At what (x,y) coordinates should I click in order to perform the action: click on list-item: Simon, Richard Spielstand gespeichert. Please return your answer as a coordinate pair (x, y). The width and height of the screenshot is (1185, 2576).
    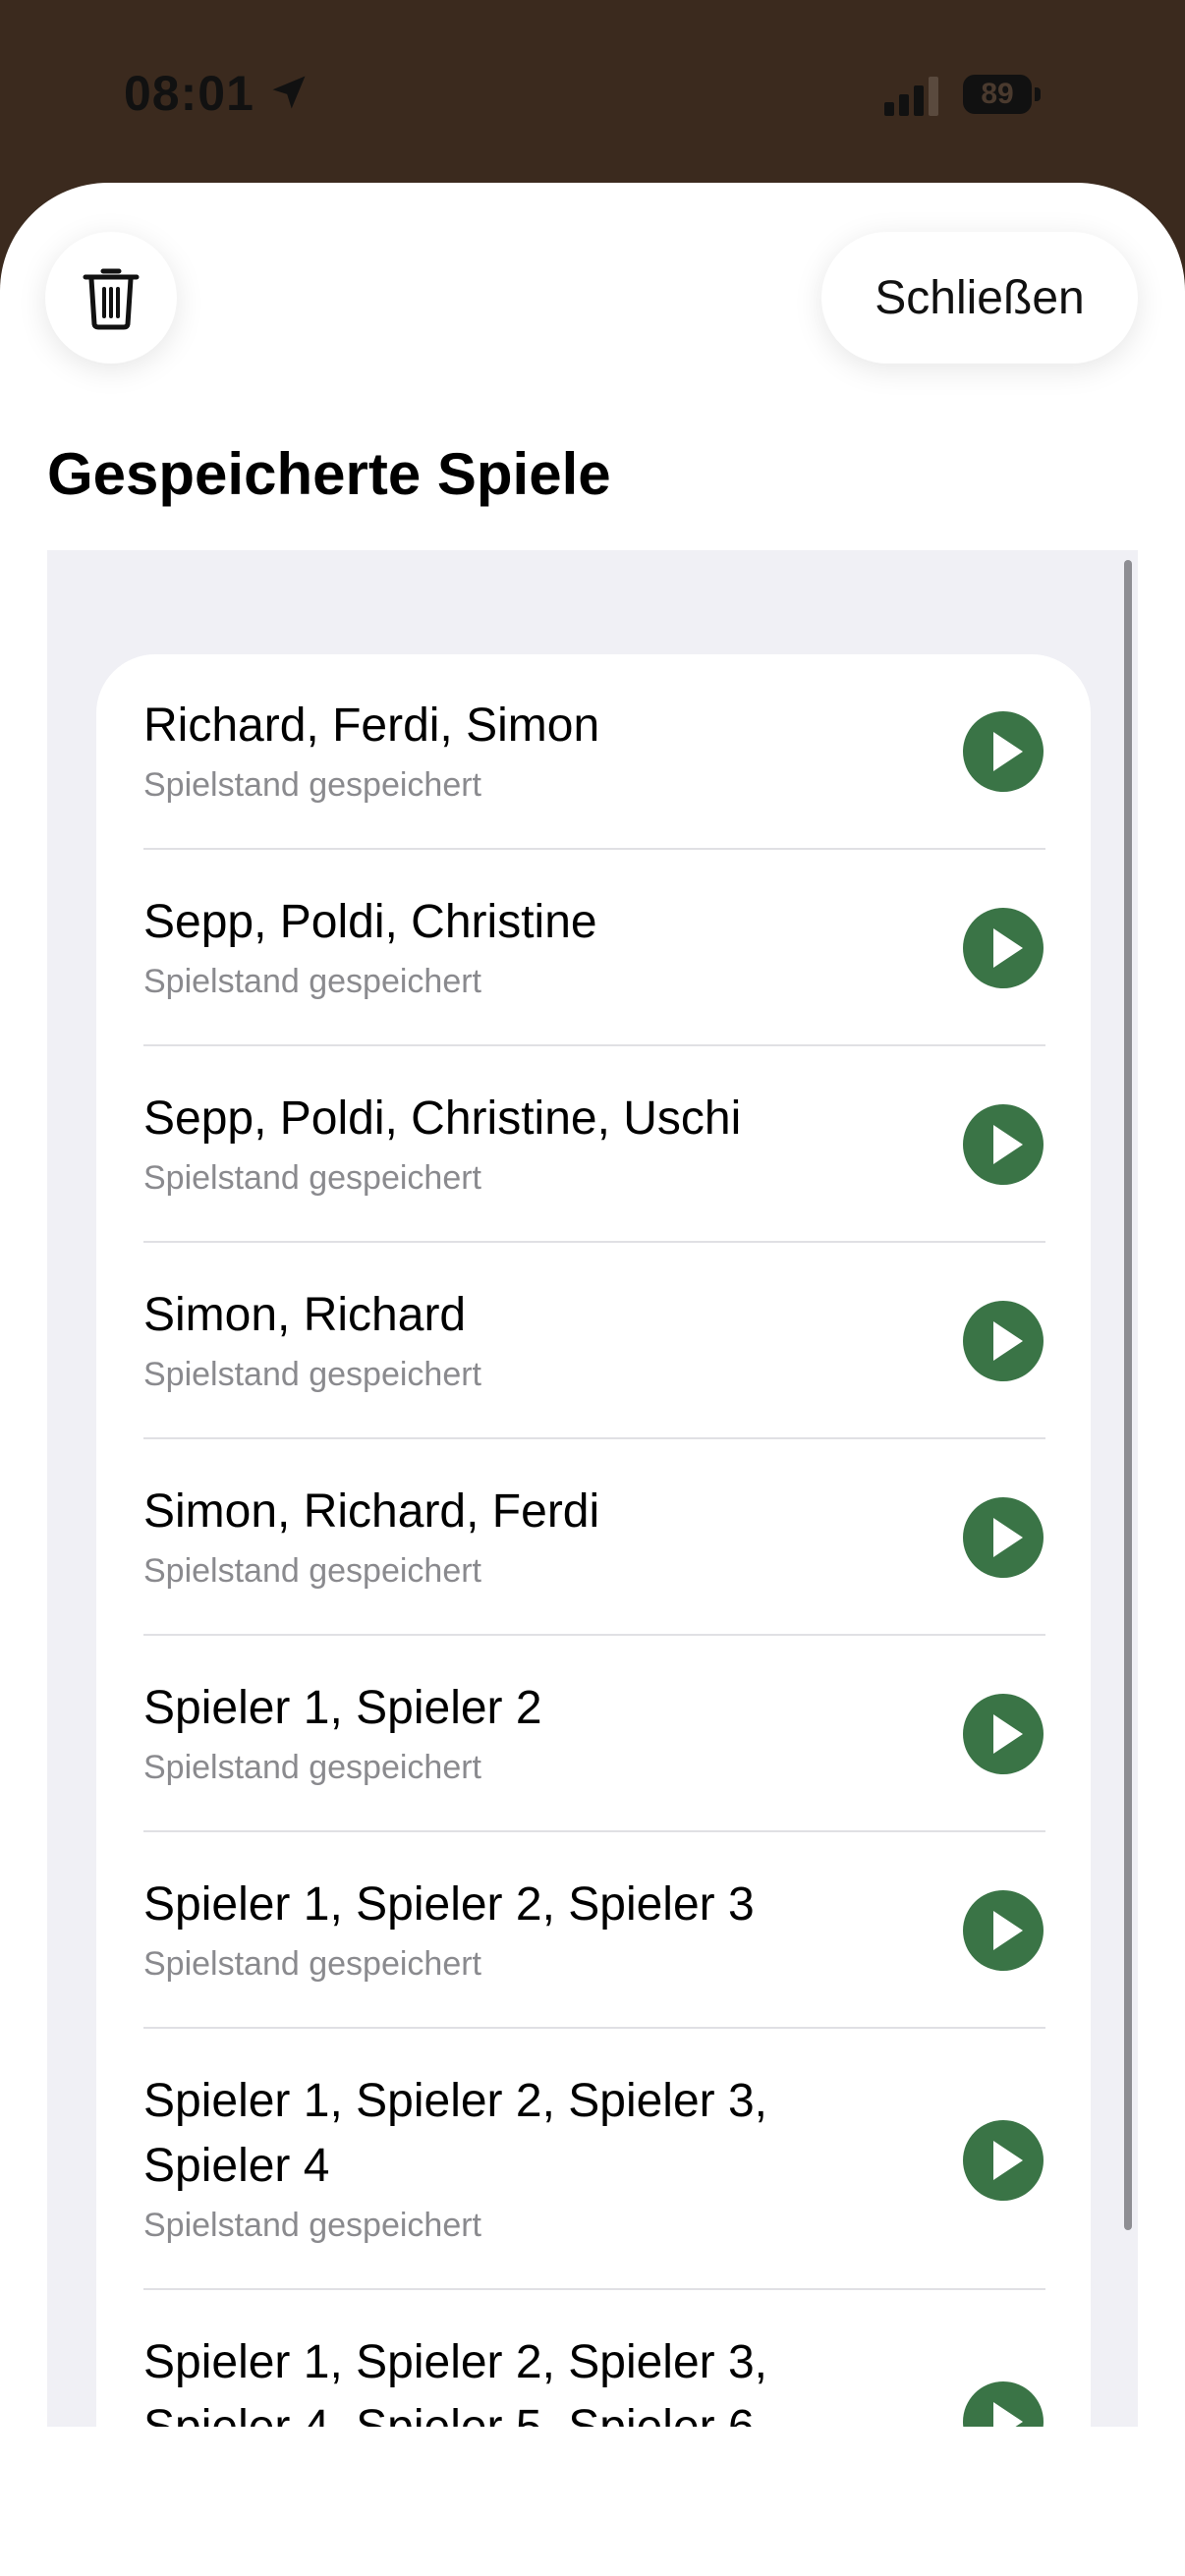
    Looking at the image, I should click on (594, 1342).